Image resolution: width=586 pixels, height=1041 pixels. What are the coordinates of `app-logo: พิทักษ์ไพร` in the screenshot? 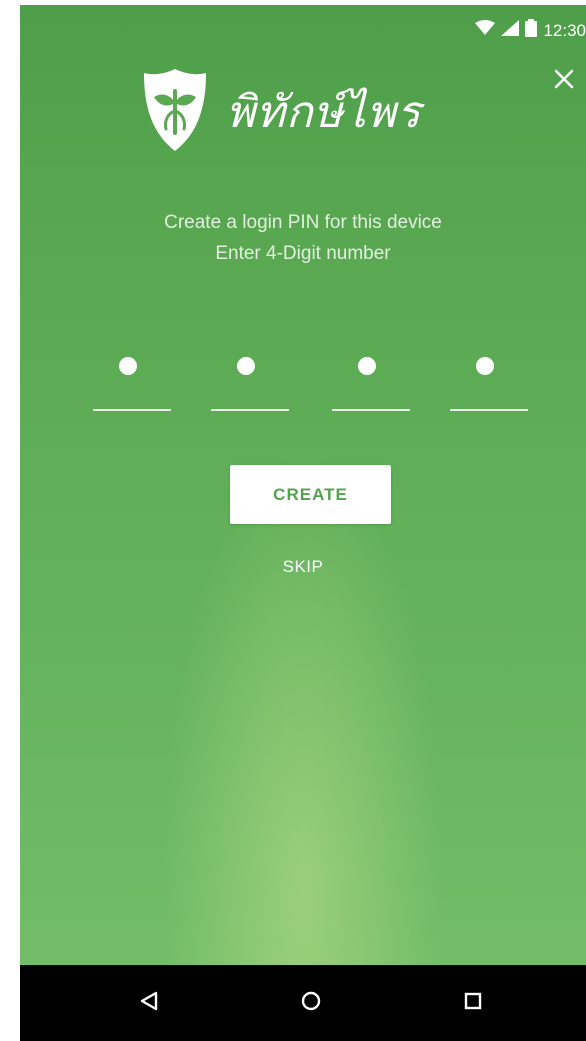 It's located at (281, 112).